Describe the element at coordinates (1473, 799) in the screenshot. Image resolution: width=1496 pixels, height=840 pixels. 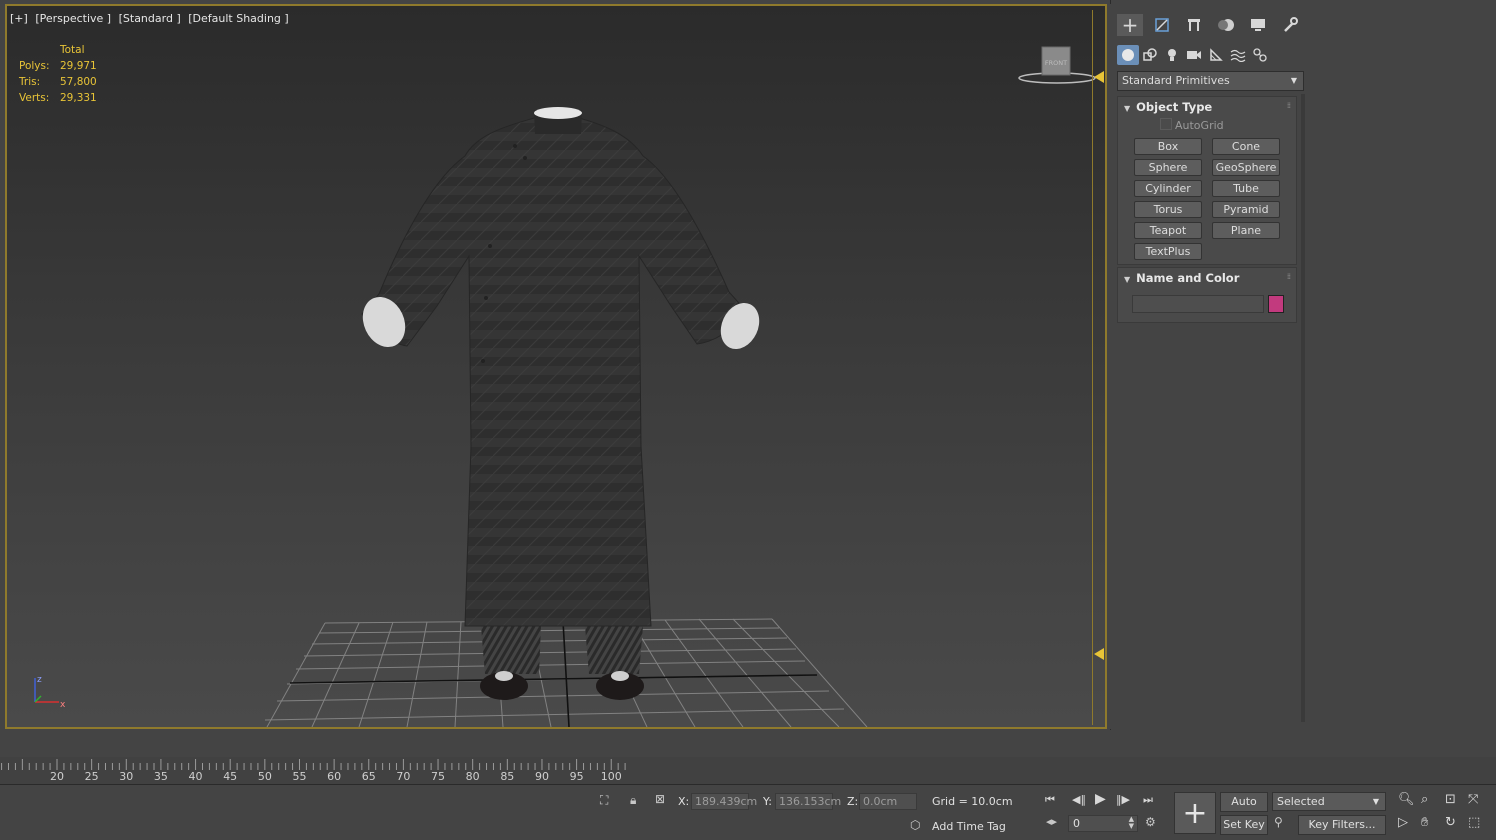
I see `zoom-extents-all-icon: ⤧` at that location.